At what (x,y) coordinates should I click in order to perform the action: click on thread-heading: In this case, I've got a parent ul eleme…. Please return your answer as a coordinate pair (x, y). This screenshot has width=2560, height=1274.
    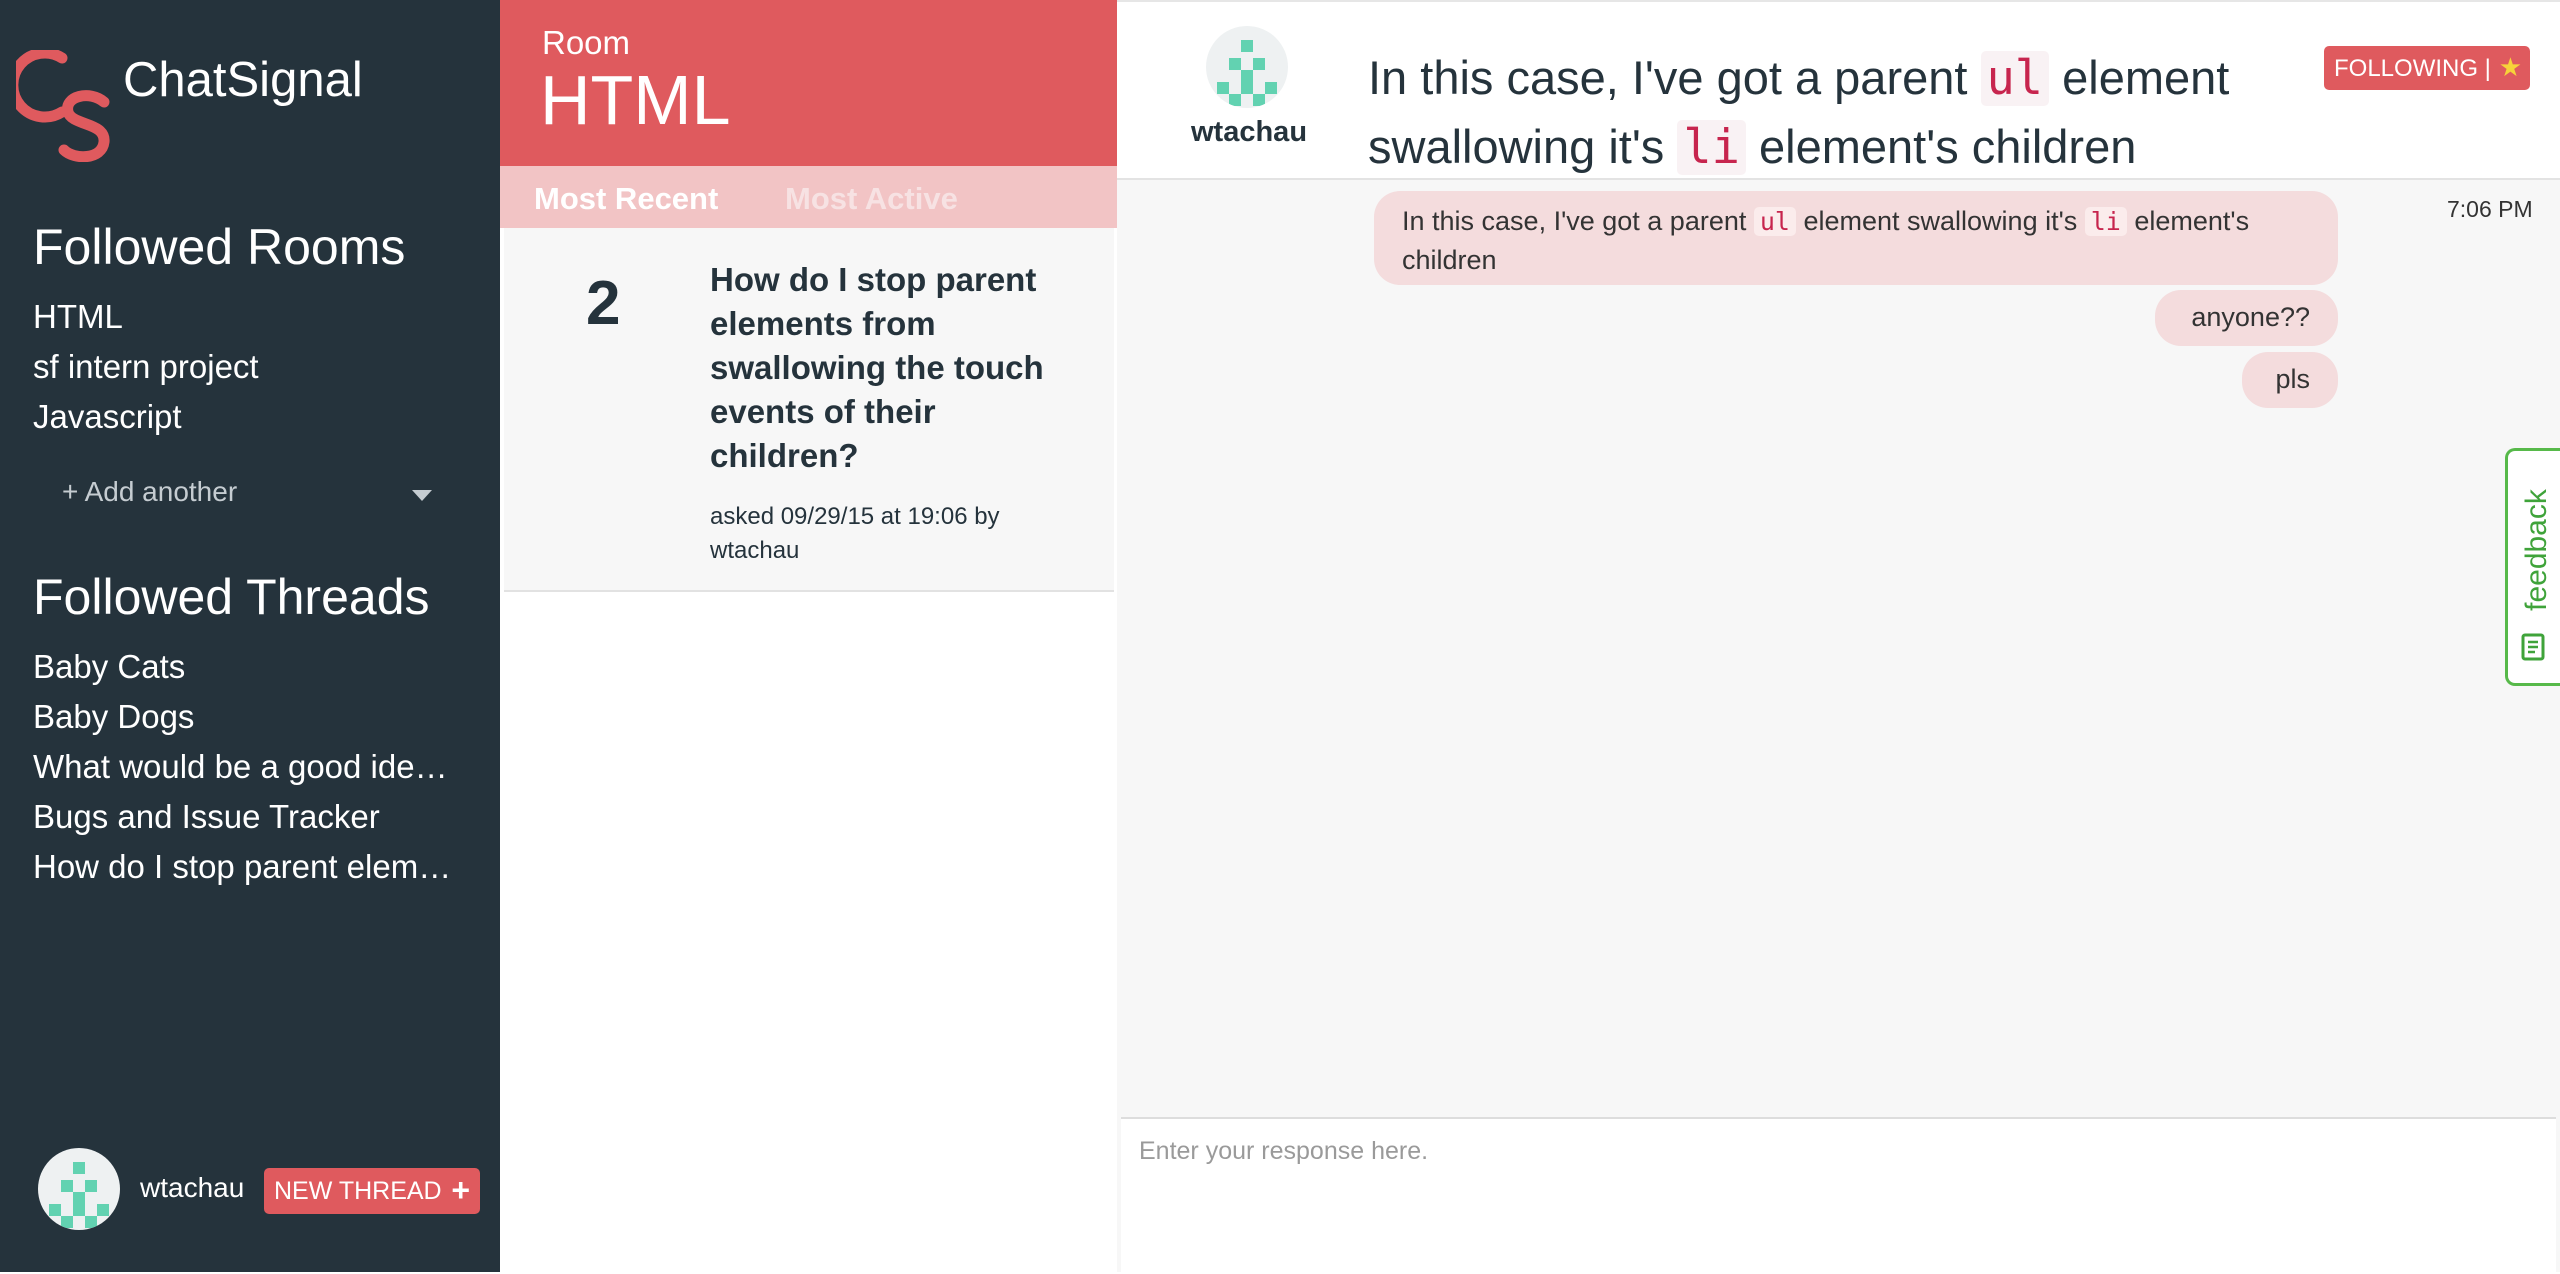
    Looking at the image, I should click on (1833, 113).